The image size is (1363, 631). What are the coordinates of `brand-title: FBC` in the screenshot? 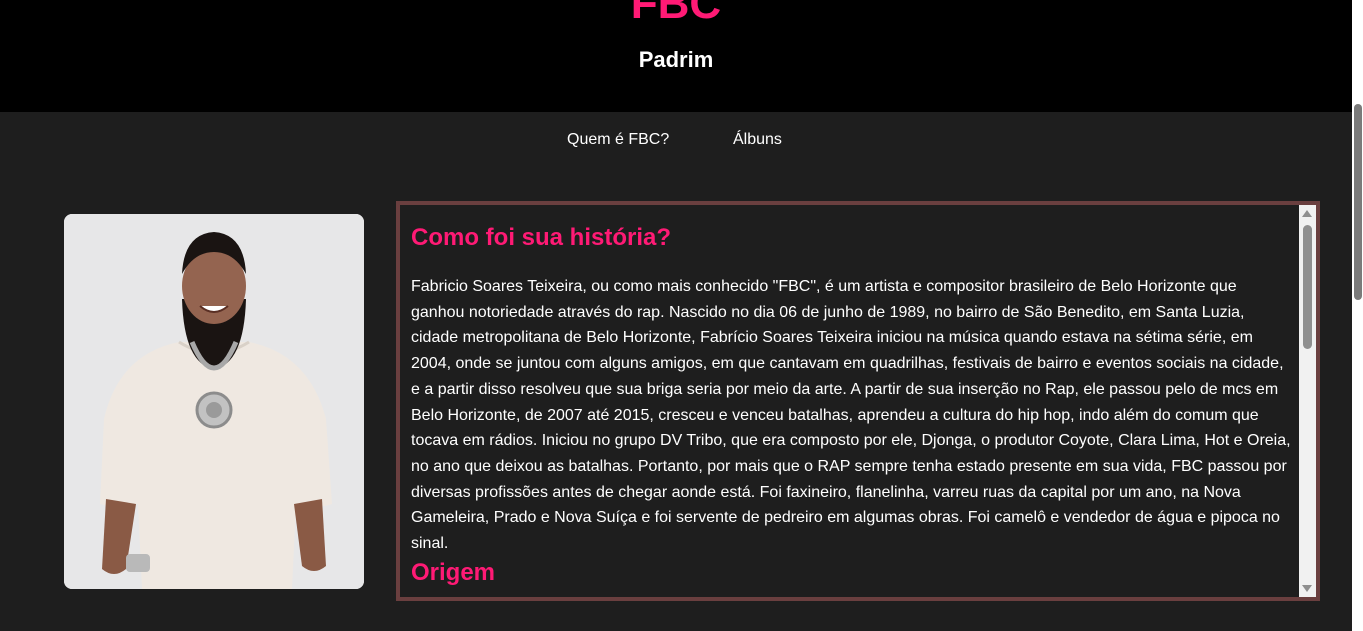 It's located at (676, 14).